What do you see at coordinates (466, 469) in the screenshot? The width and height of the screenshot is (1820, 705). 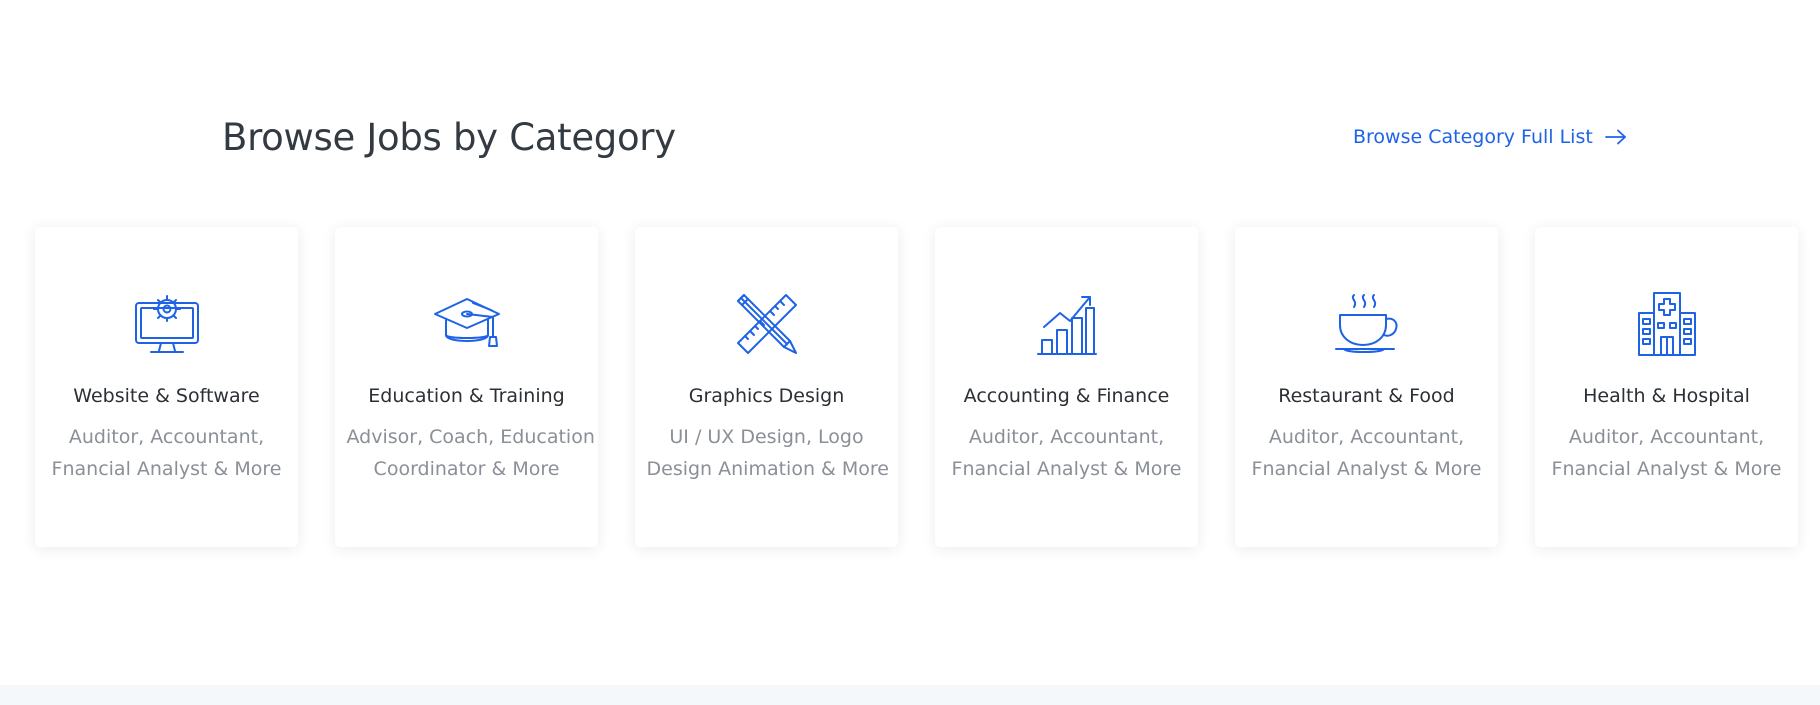 I see `category-description-line: Coordinator & More` at bounding box center [466, 469].